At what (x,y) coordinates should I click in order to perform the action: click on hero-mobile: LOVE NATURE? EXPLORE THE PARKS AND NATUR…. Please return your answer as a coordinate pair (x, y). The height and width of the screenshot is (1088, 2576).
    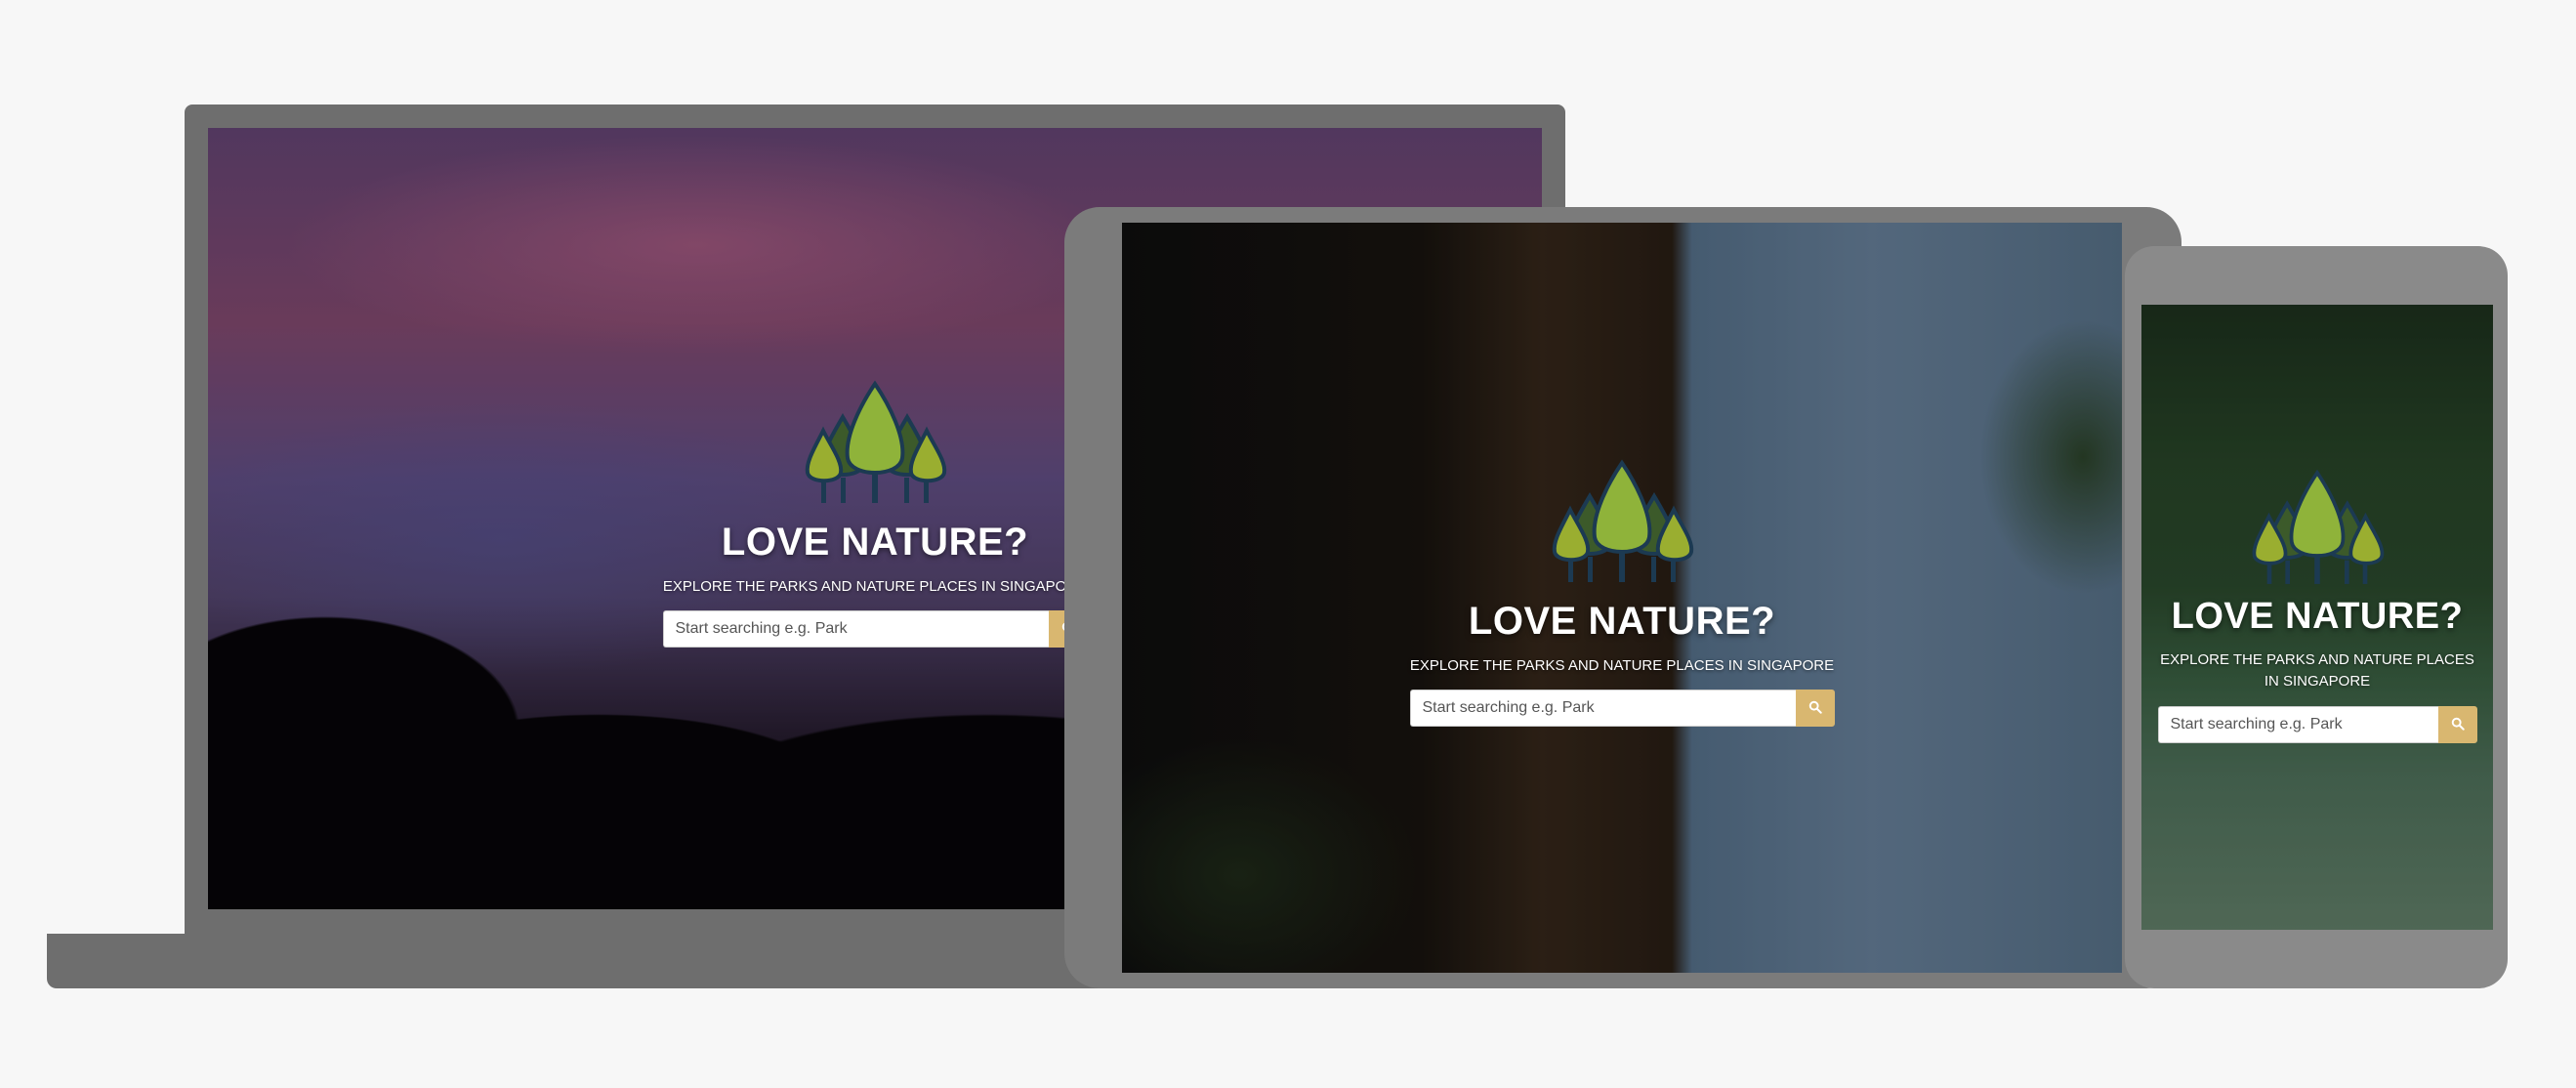
    Looking at the image, I should click on (2317, 606).